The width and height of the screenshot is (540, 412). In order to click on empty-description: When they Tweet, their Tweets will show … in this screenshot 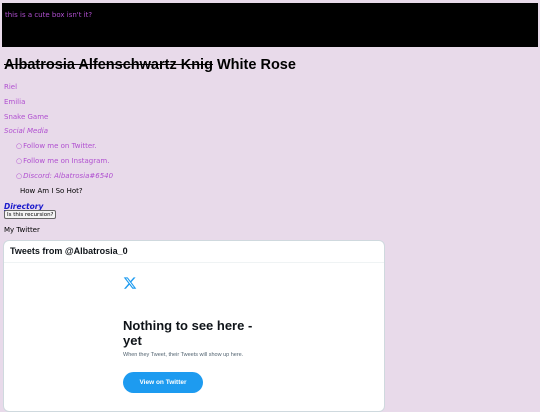, I will do `click(183, 355)`.